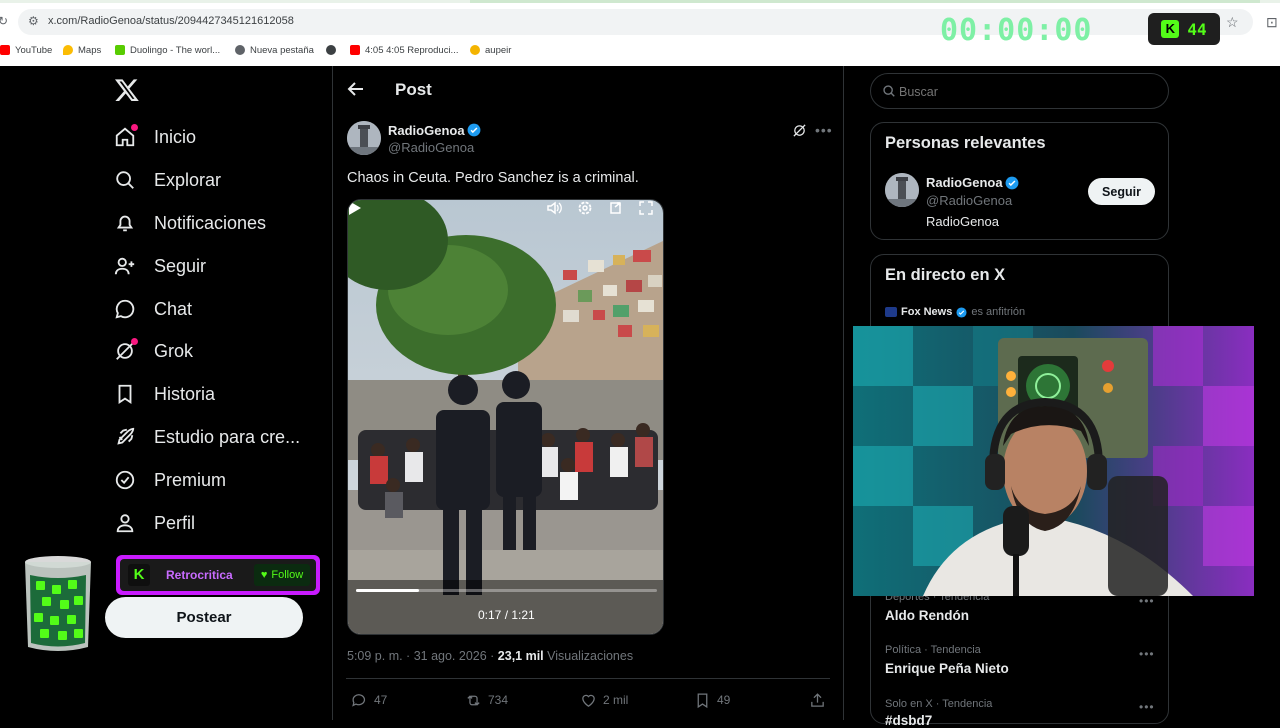 This screenshot has height=728, width=1280. I want to click on heart-icon: ♥, so click(264, 575).